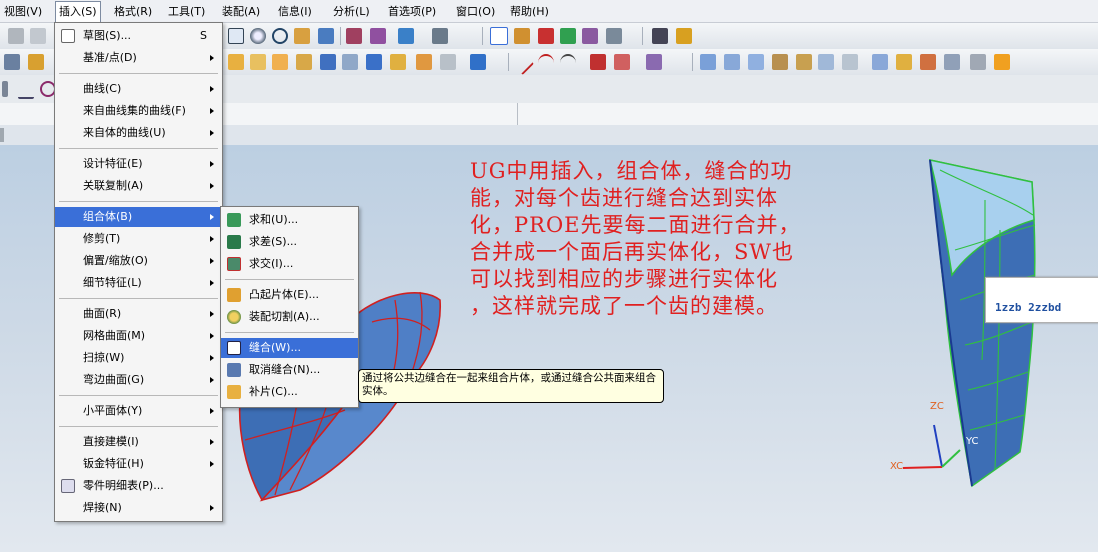 This screenshot has width=1098, height=552. What do you see at coordinates (280, 62) in the screenshot?
I see `hole-icon` at bounding box center [280, 62].